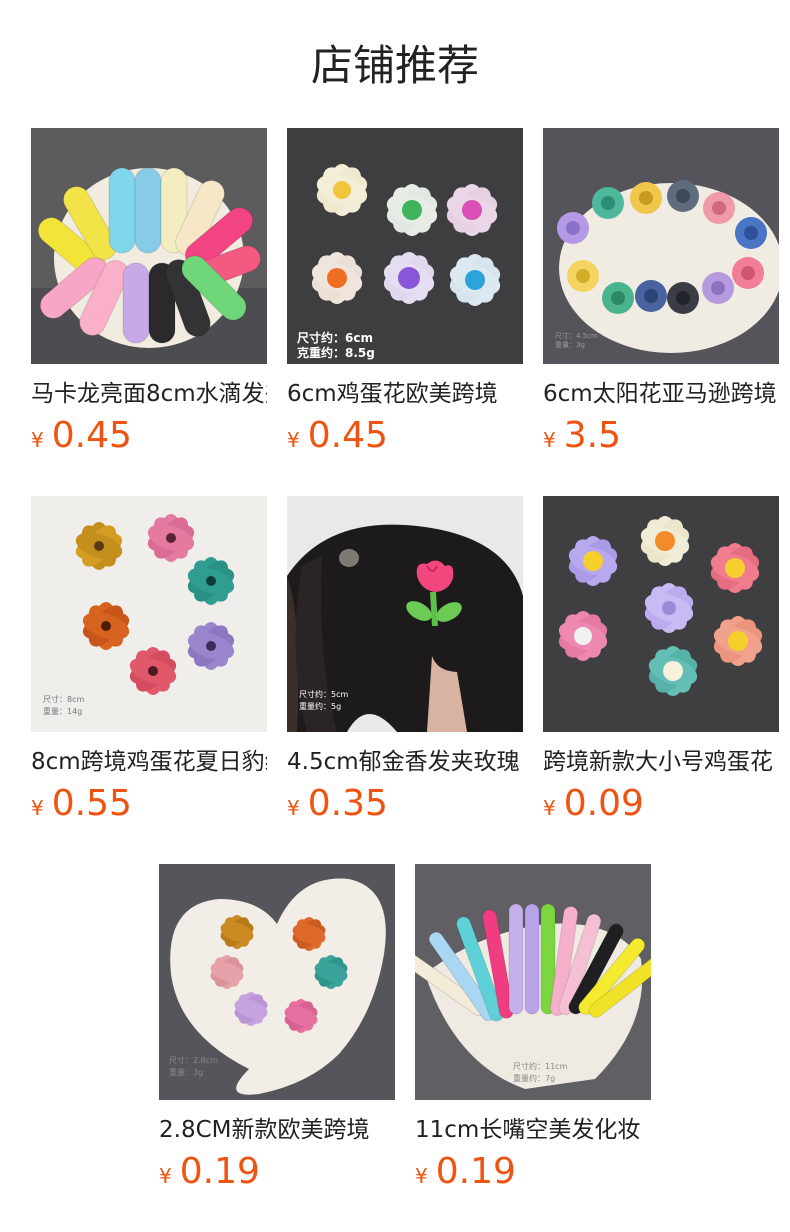 This screenshot has width=790, height=1232. I want to click on price-value: 0.09, so click(603, 803).